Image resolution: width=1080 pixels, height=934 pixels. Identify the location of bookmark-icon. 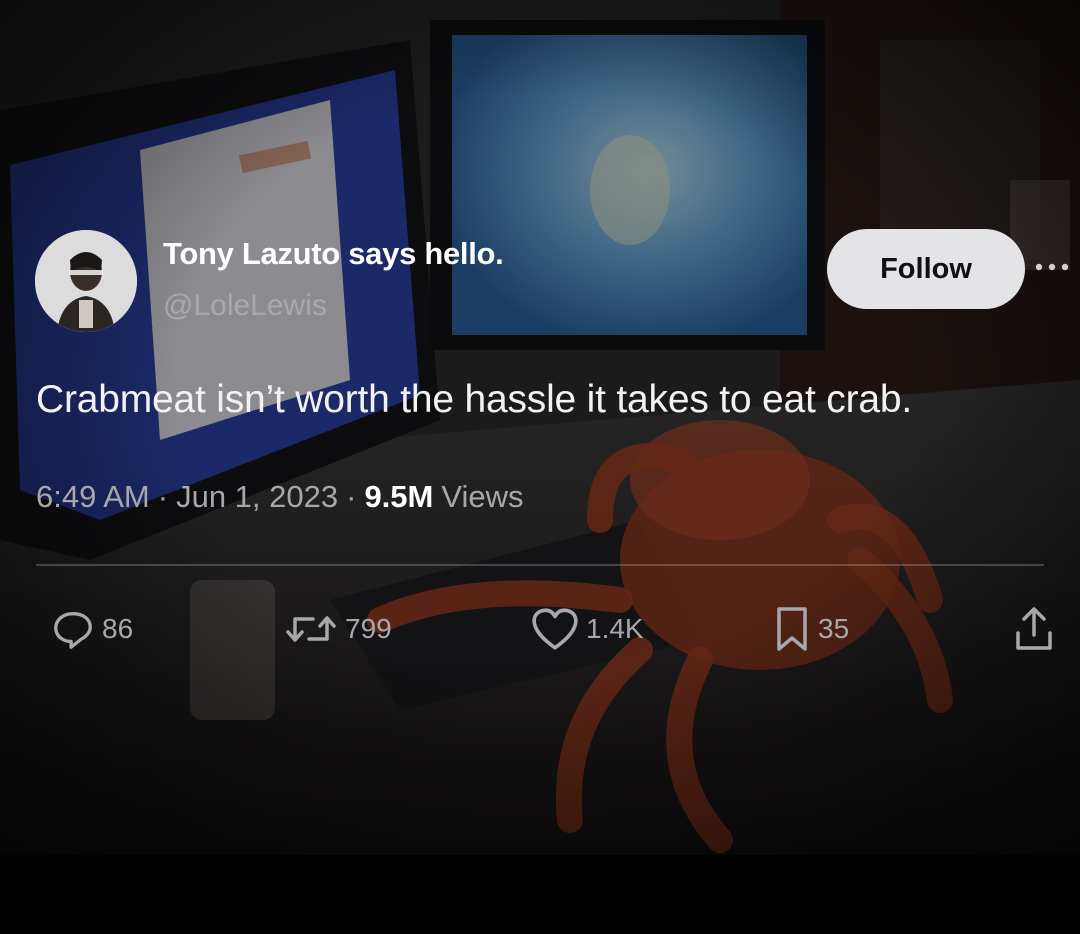
(792, 629).